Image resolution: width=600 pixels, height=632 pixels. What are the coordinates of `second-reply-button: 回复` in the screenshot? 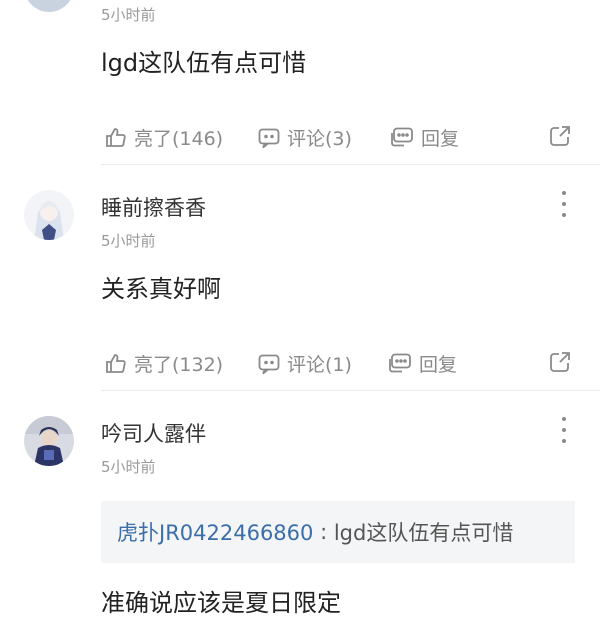 It's located at (422, 363).